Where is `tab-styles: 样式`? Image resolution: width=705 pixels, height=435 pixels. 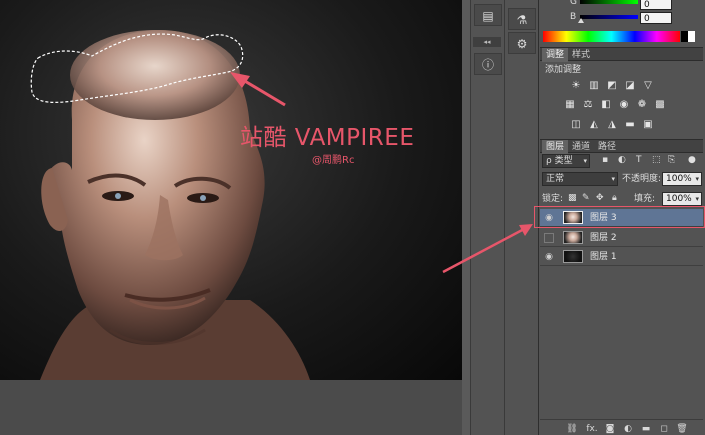
tab-styles: 样式 is located at coordinates (581, 55).